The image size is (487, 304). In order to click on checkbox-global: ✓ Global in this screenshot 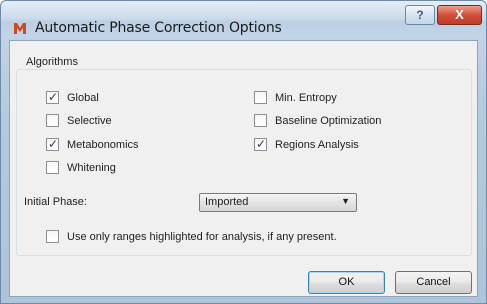, I will do `click(72, 97)`.